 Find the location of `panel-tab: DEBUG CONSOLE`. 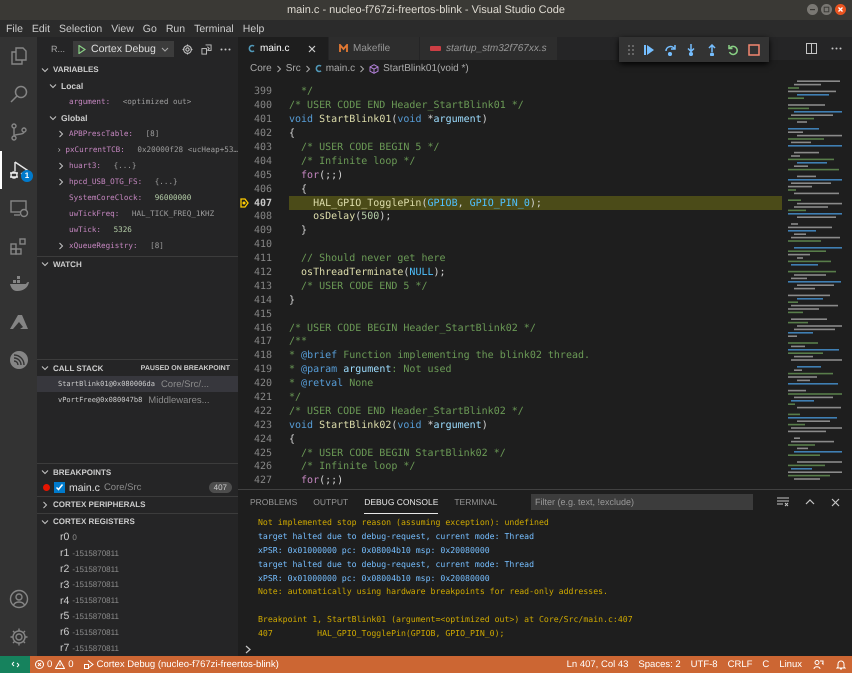

panel-tab: DEBUG CONSOLE is located at coordinates (401, 502).